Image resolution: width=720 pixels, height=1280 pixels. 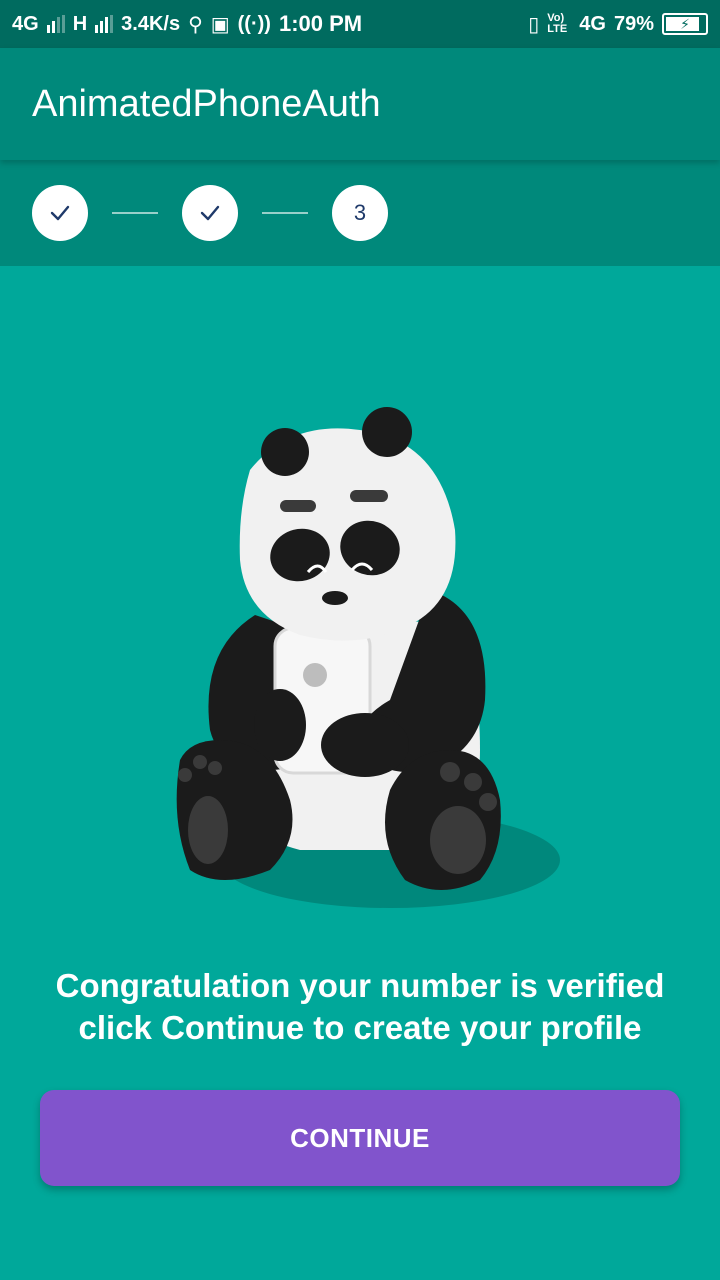 I want to click on step-3-current: 3, so click(x=360, y=213).